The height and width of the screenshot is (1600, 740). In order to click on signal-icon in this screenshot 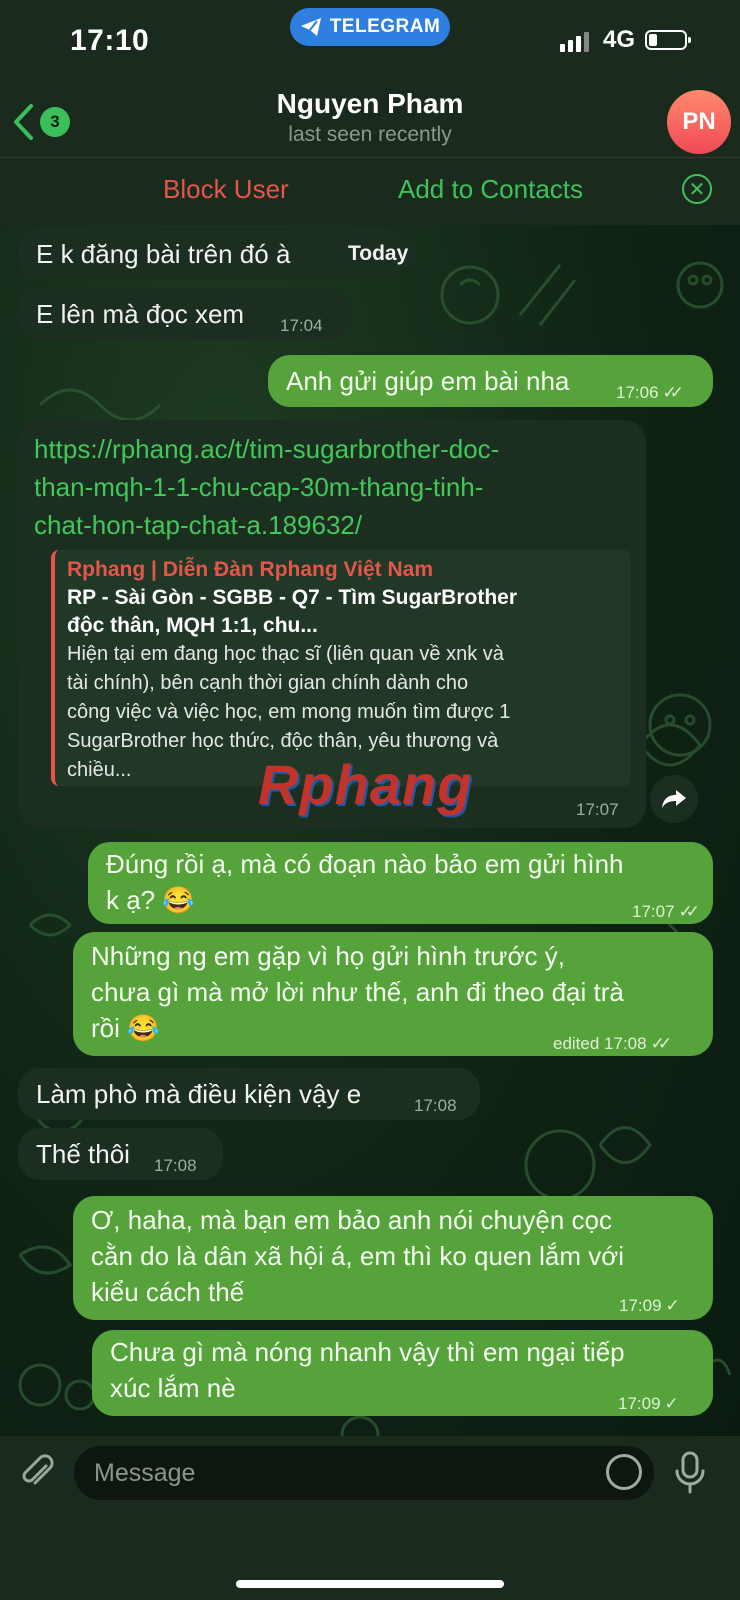, I will do `click(574, 41)`.